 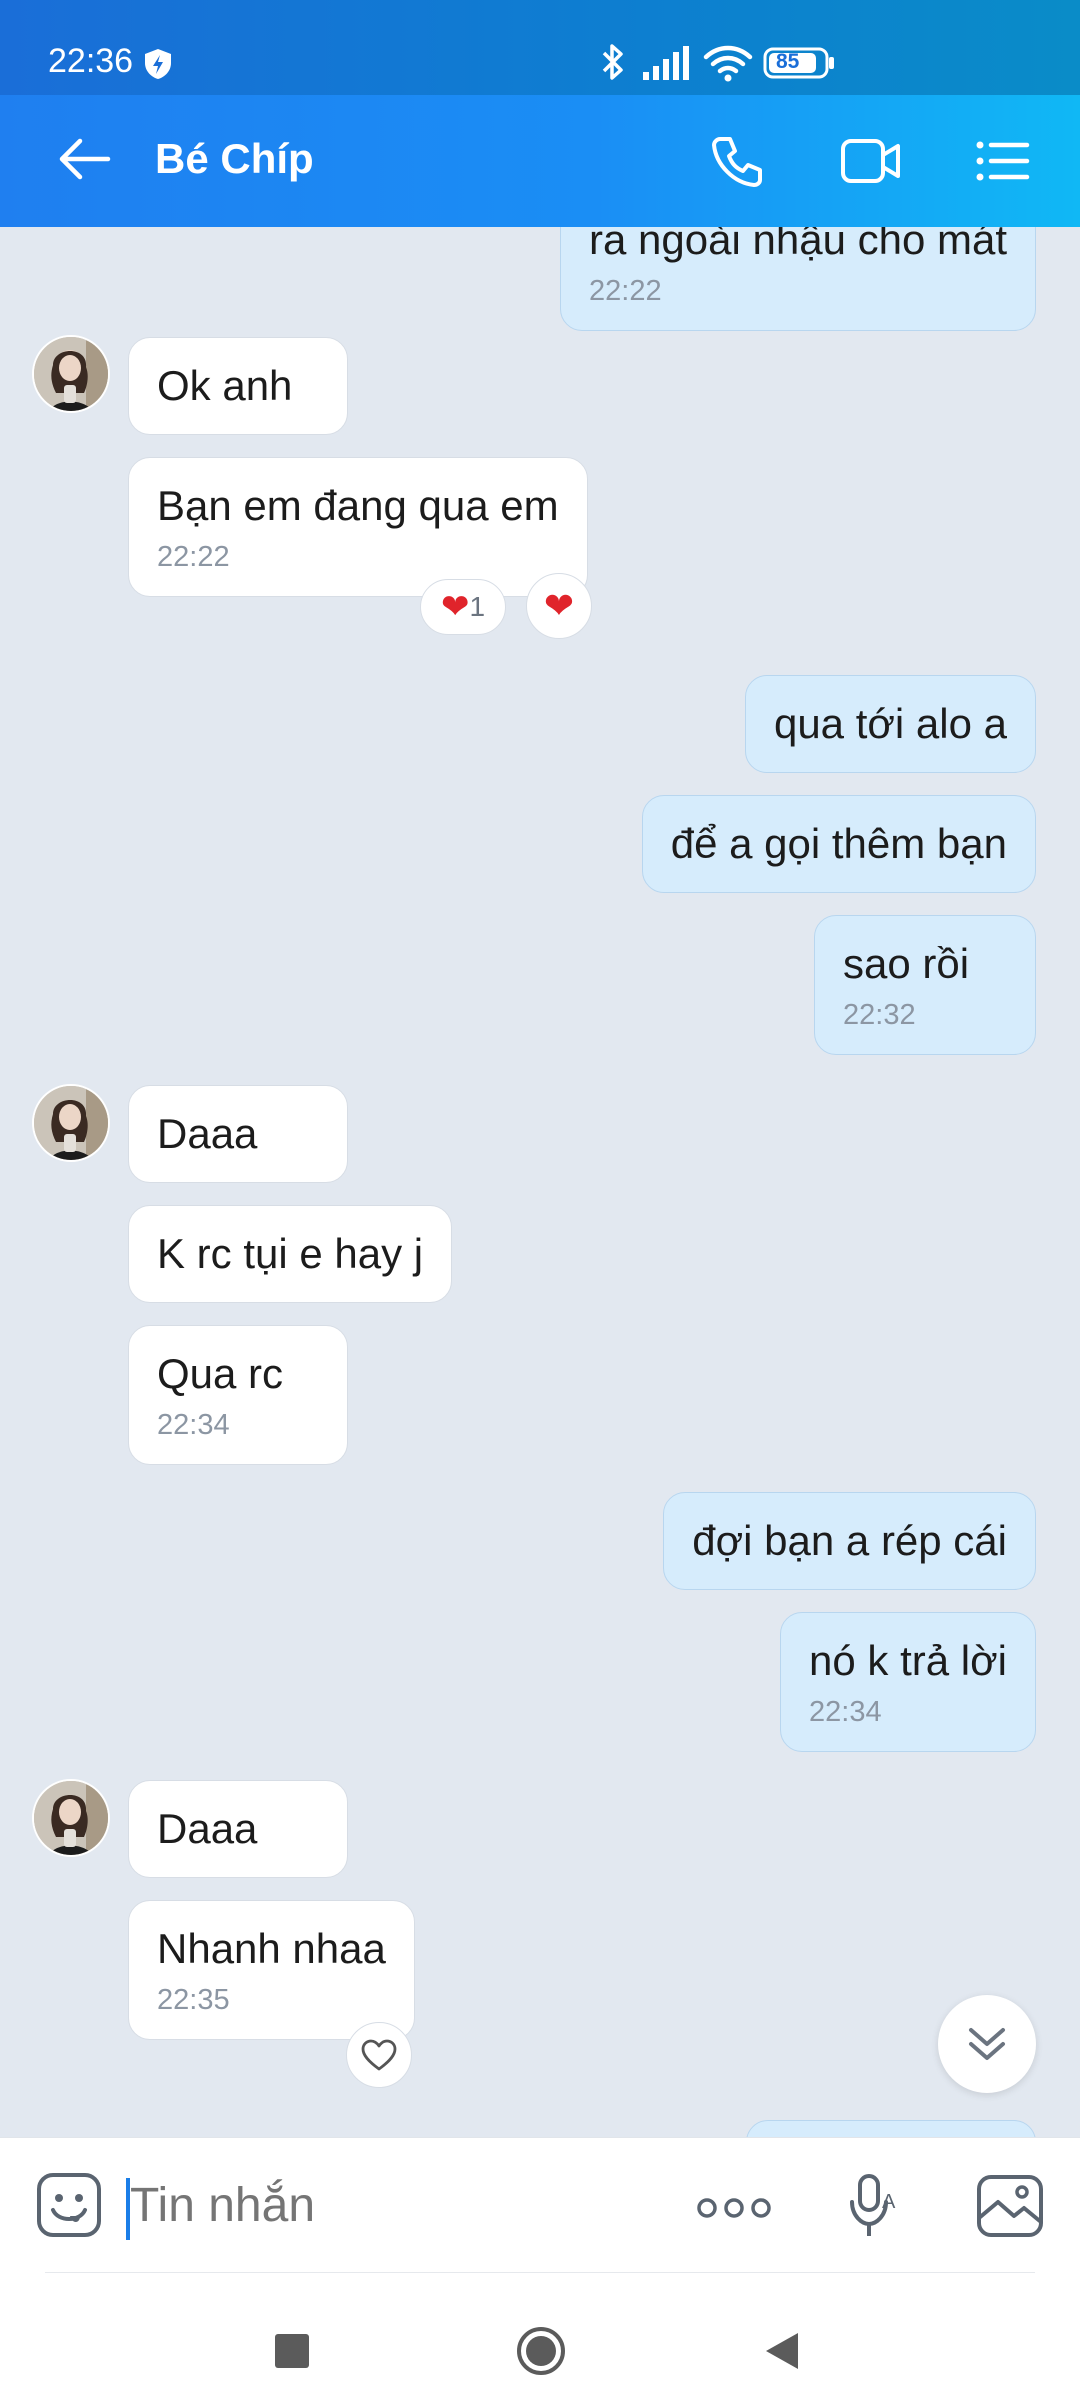 I want to click on message-bubble-in: Ok anh, so click(x=238, y=386).